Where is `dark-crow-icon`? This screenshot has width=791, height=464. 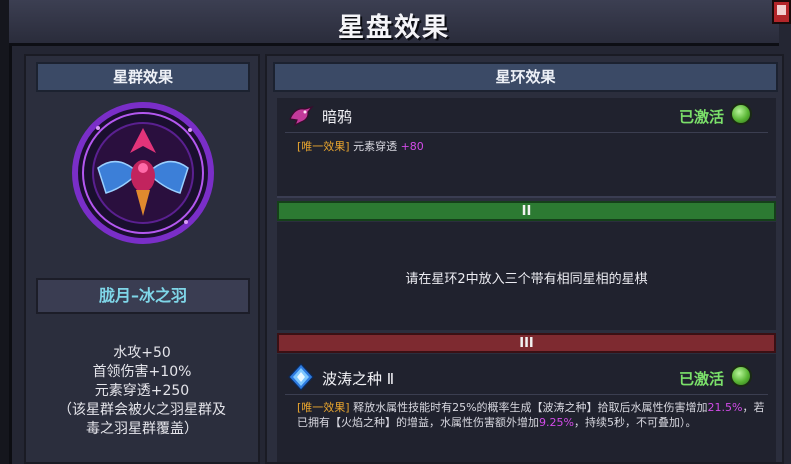 dark-crow-icon is located at coordinates (301, 116).